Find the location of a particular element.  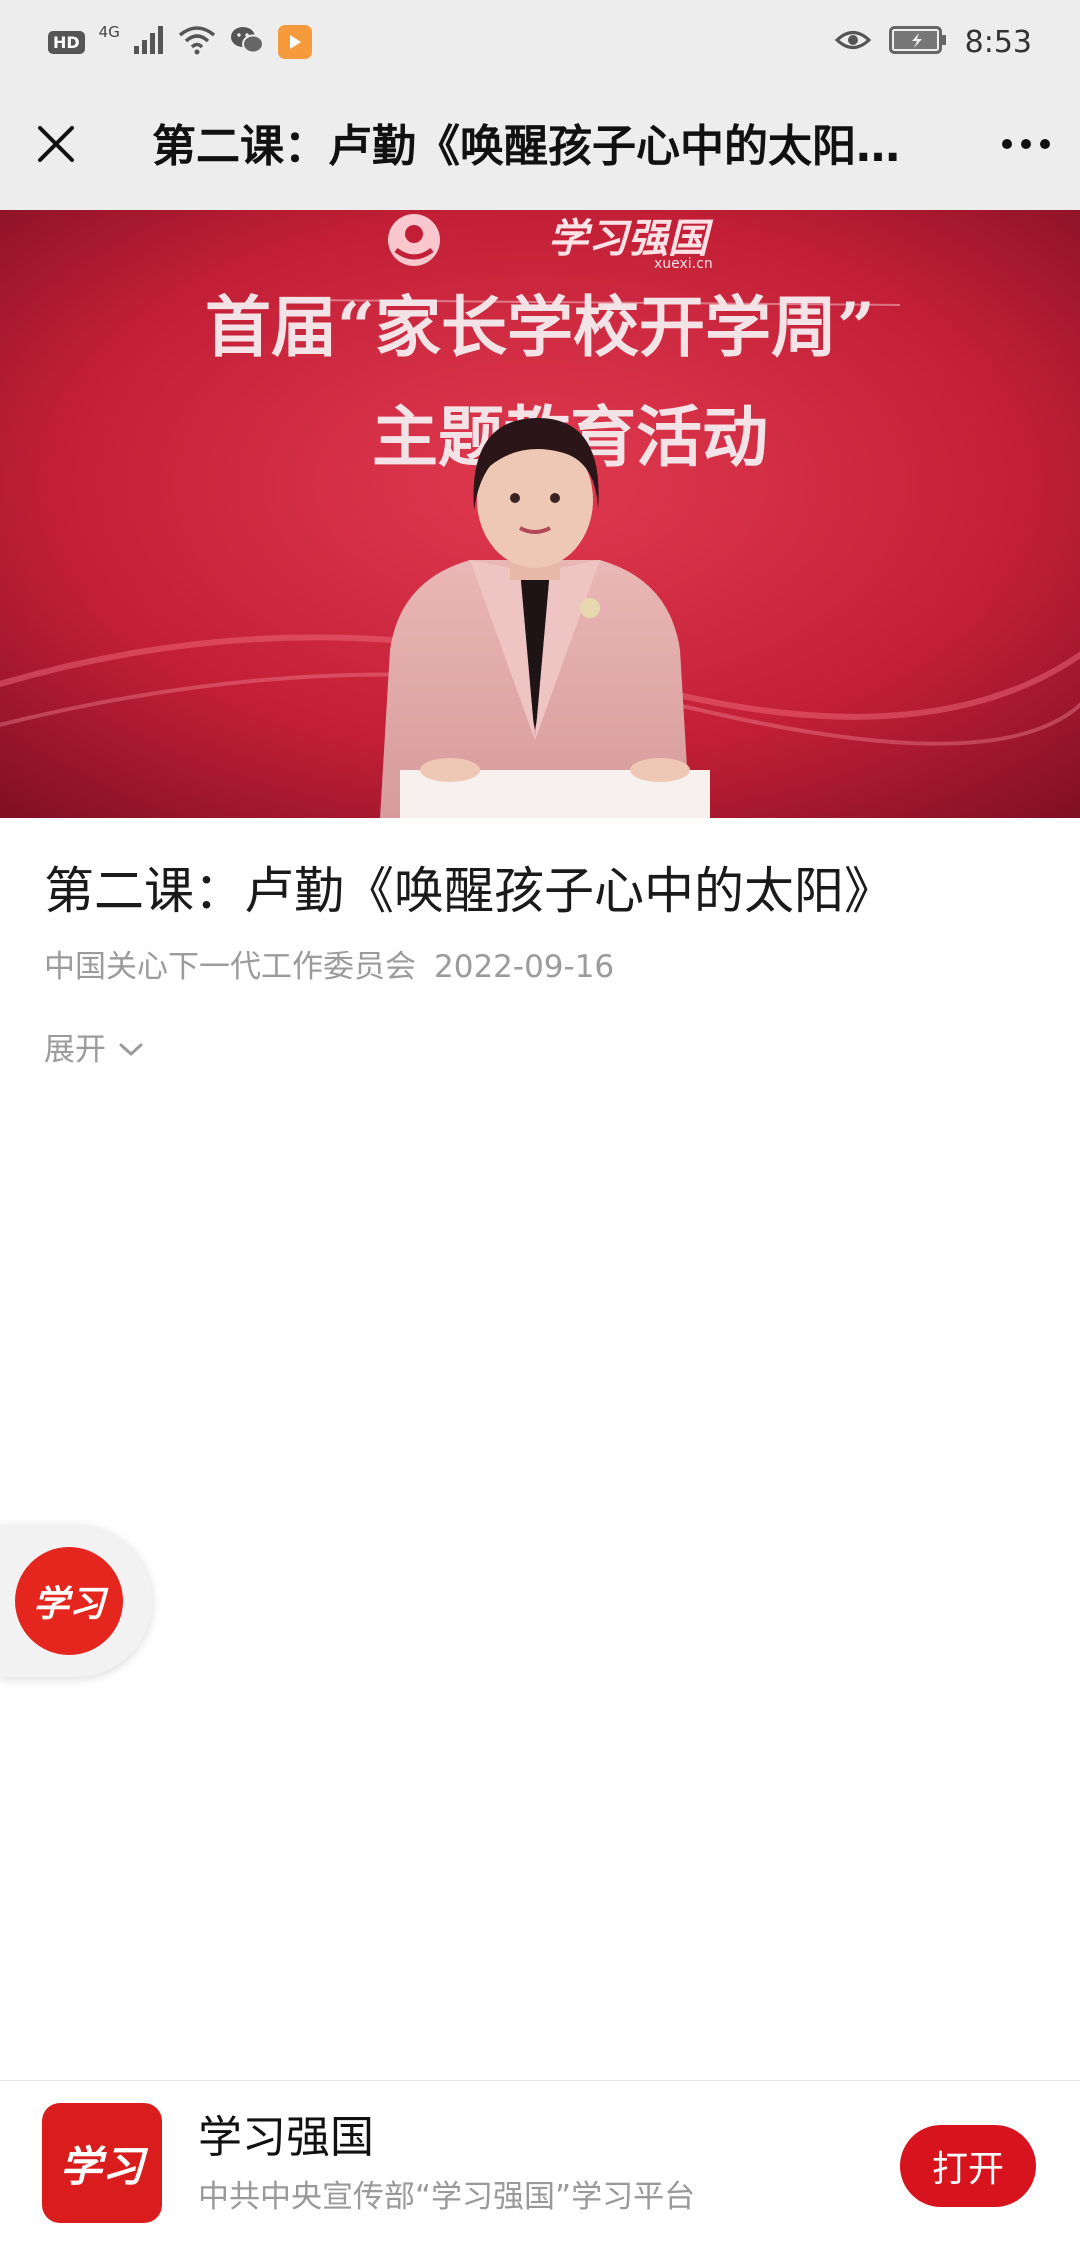

close-icon is located at coordinates (56, 144).